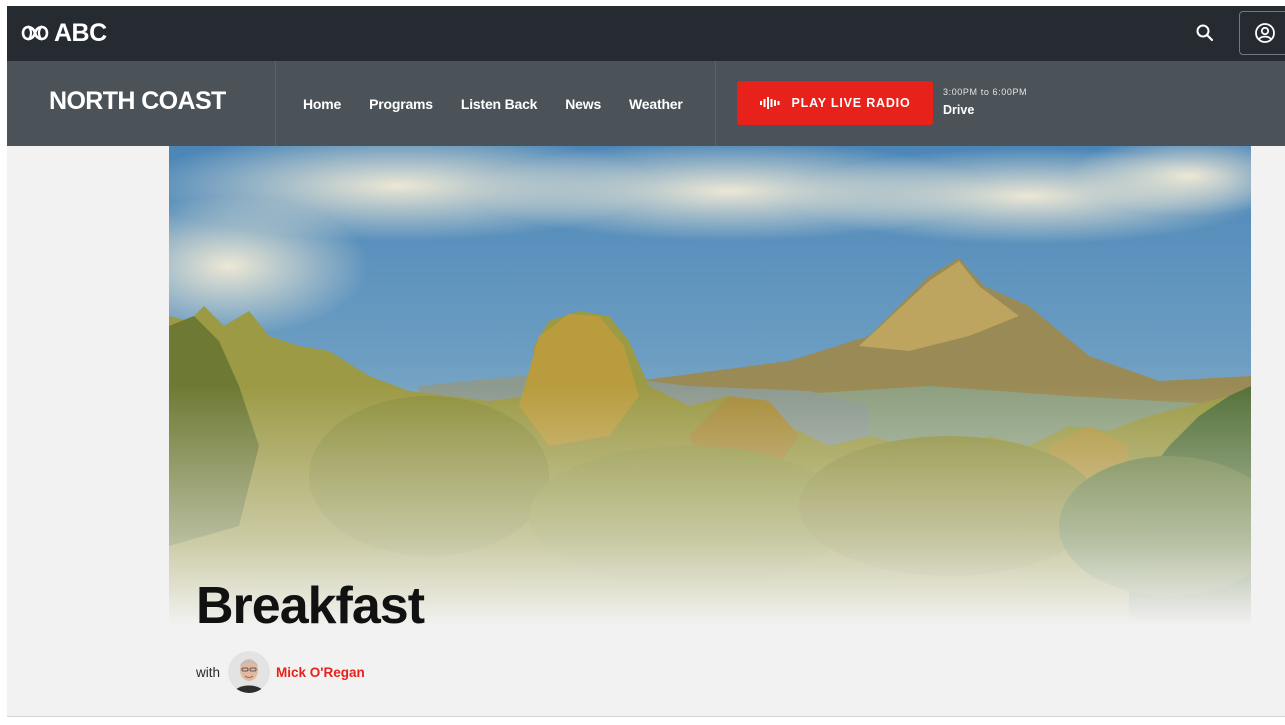 The height and width of the screenshot is (725, 1285). I want to click on nav-item-home: Home, so click(322, 104).